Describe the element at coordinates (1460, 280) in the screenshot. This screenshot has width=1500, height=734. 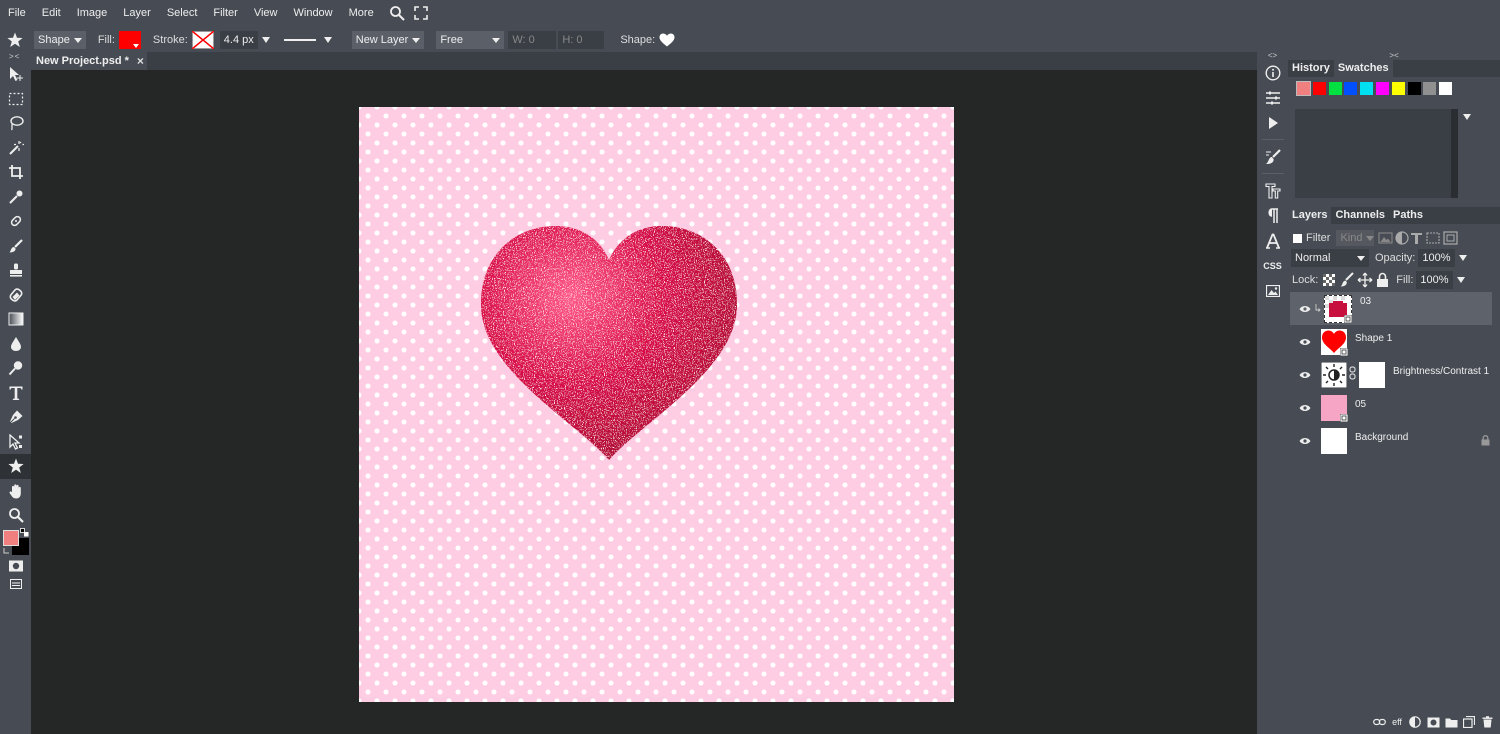
I see `fill-slider-icon` at that location.